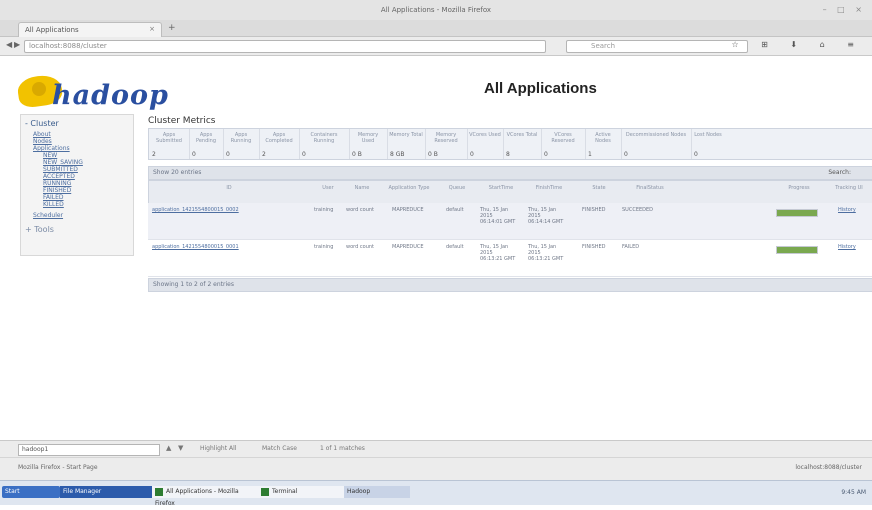 The image size is (872, 510). I want to click on header-user: User, so click(328, 188).